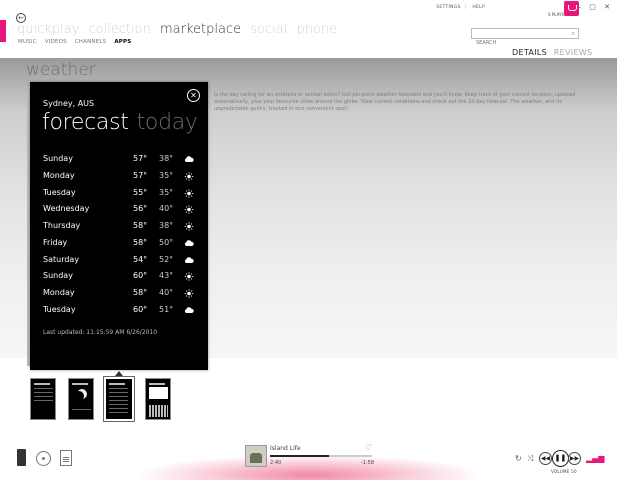 The image size is (617, 480). I want to click on forecast-high: 54°, so click(140, 259).